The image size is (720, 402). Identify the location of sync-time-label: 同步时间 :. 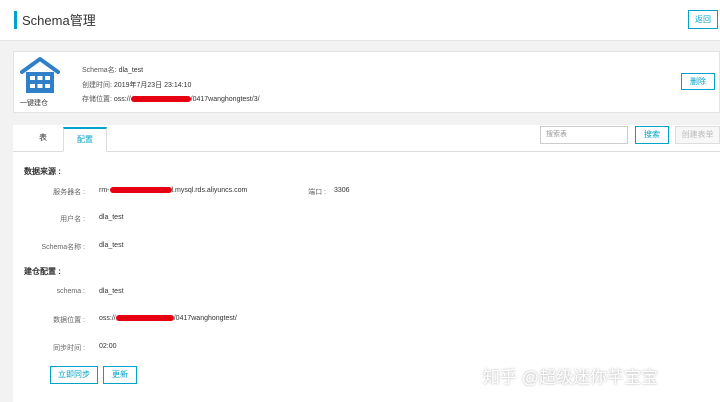
(69, 348).